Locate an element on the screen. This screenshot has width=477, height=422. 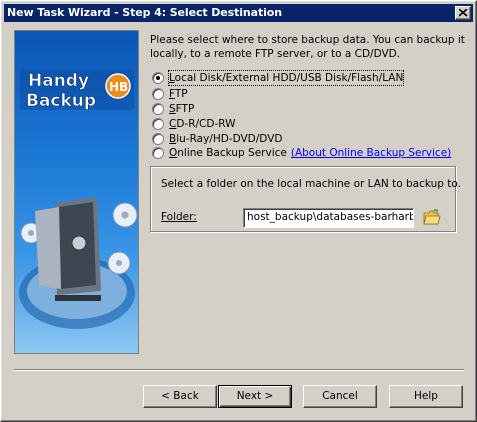
close-icon is located at coordinates (463, 13).